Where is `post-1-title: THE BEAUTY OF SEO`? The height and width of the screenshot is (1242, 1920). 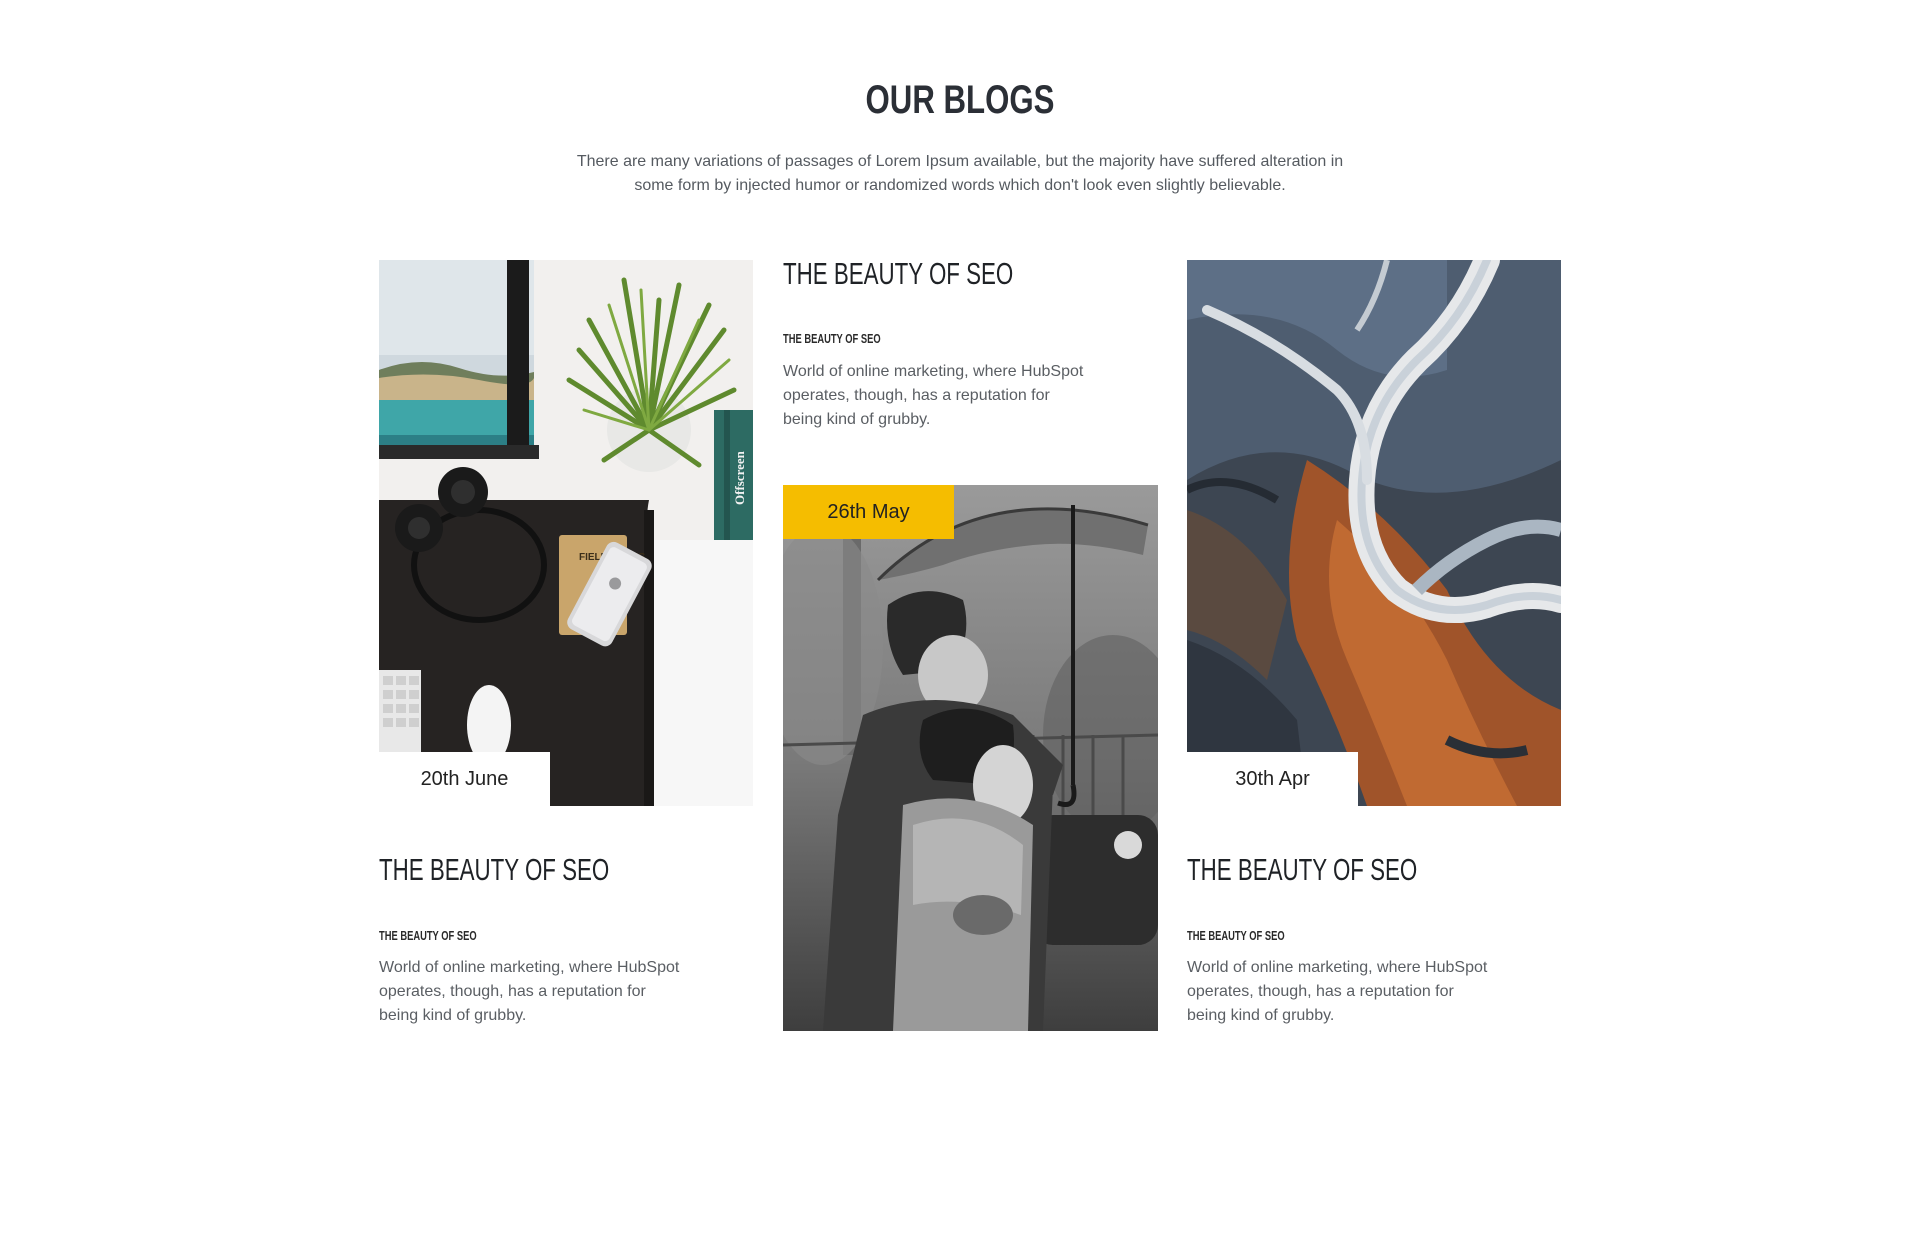 post-1-title: THE BEAUTY OF SEO is located at coordinates (494, 870).